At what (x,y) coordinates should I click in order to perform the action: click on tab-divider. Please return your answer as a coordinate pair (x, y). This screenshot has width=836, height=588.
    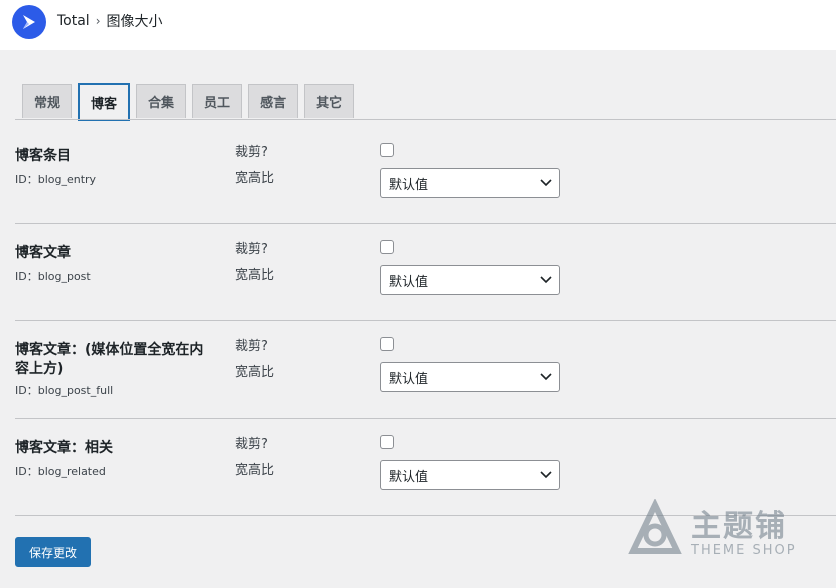
    Looking at the image, I should click on (425, 119).